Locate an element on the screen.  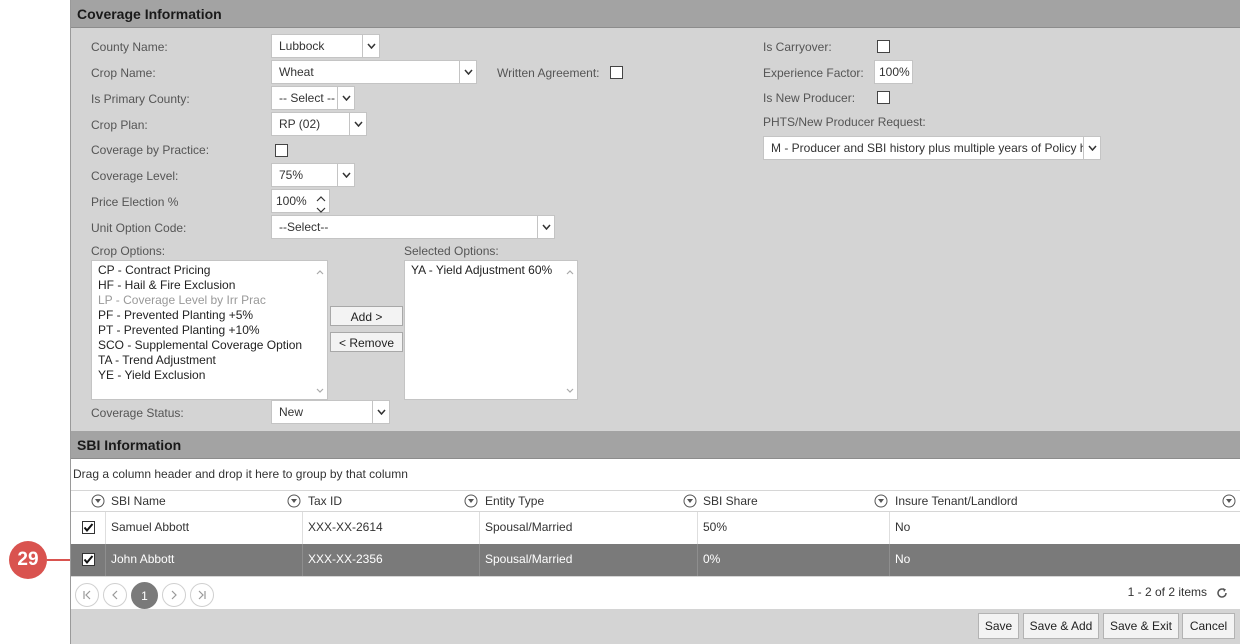
primary-county-label: Is Primary County: is located at coordinates (140, 99).